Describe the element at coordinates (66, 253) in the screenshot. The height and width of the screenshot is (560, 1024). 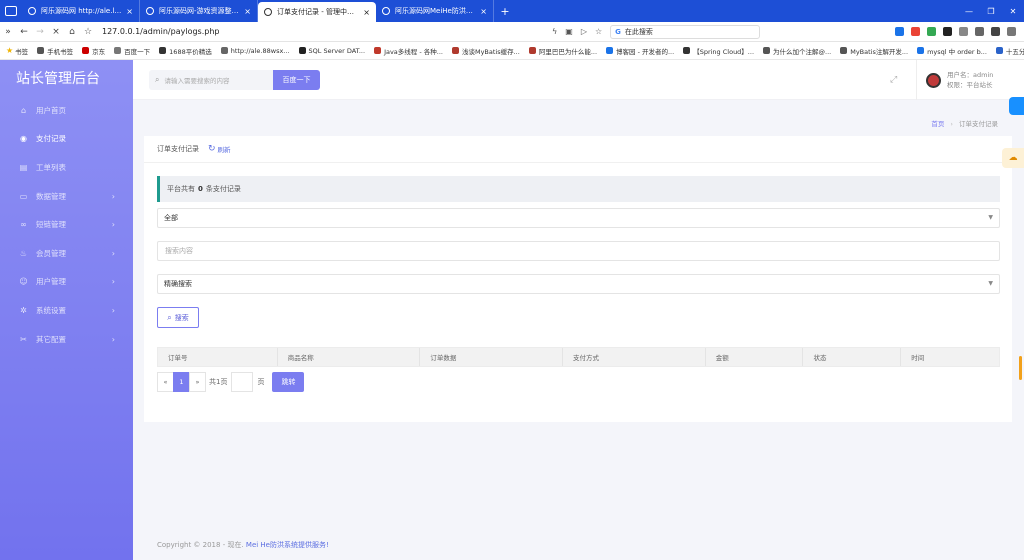
I see `sidebar-item-5: ♨ 会员管理 ›` at that location.